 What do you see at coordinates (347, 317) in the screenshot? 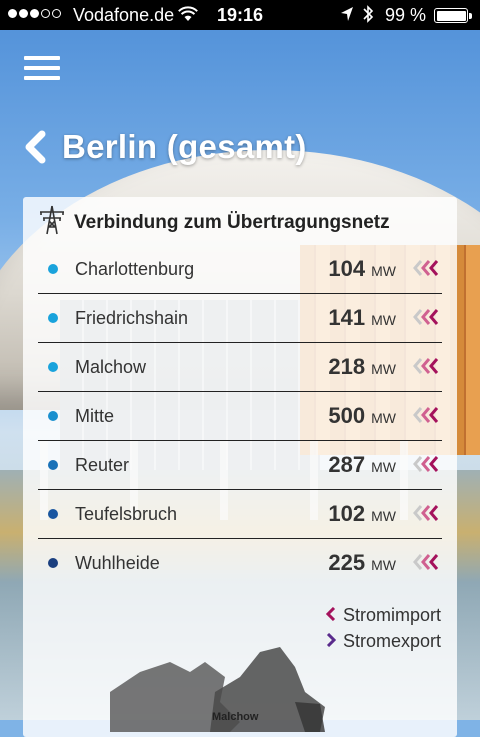
I see `power-number: 141` at bounding box center [347, 317].